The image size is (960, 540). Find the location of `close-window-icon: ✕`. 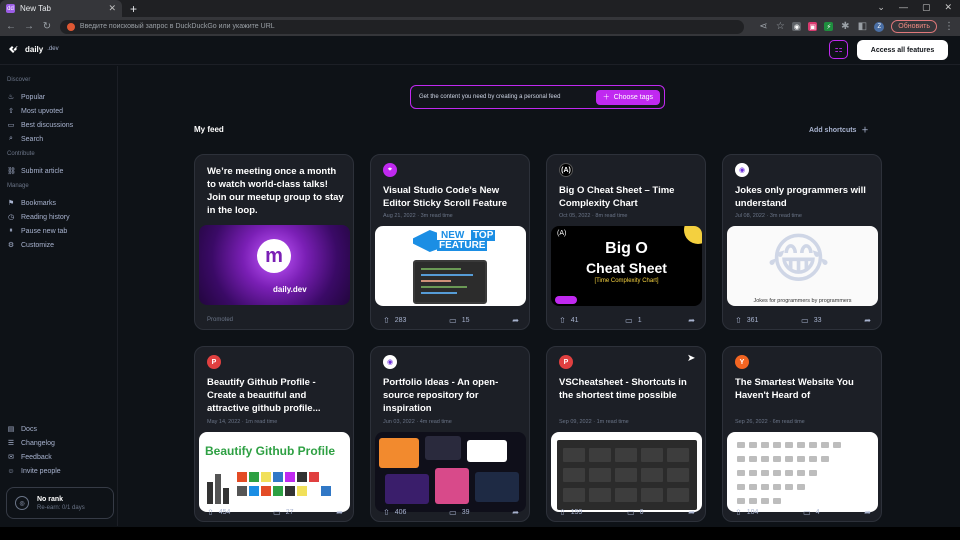

close-window-icon: ✕ is located at coordinates (948, 7).